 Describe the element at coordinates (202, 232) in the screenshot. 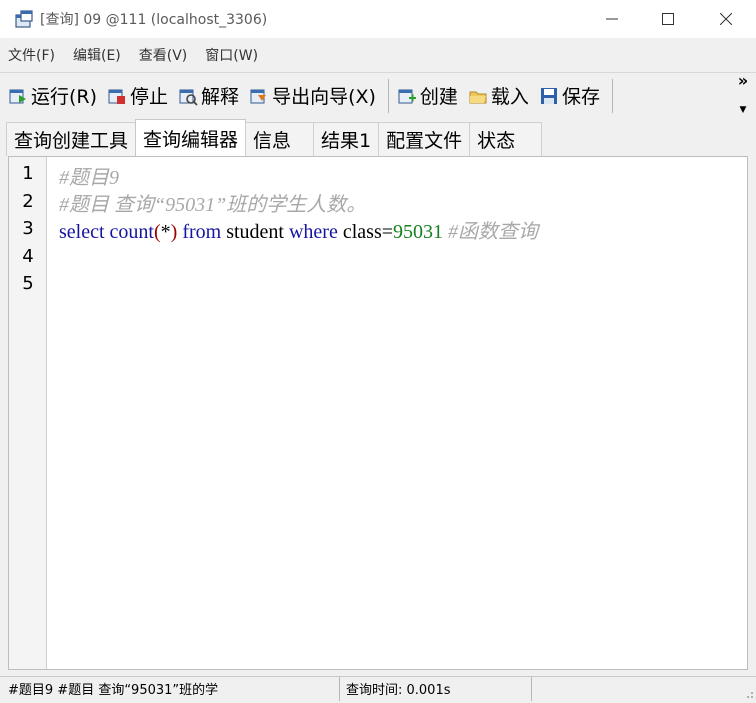

I see `keyword-from: from` at that location.